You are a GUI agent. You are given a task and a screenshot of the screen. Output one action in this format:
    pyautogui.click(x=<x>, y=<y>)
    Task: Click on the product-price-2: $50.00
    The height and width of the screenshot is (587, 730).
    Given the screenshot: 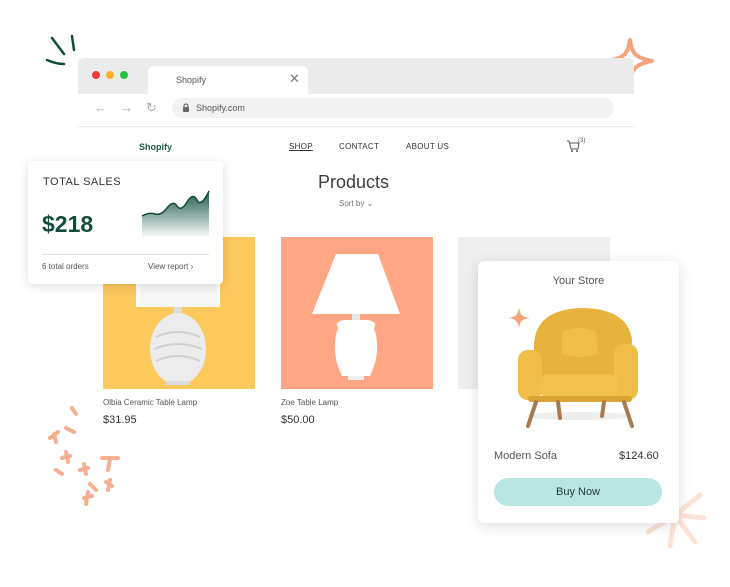 What is the action you would take?
    pyautogui.click(x=298, y=420)
    